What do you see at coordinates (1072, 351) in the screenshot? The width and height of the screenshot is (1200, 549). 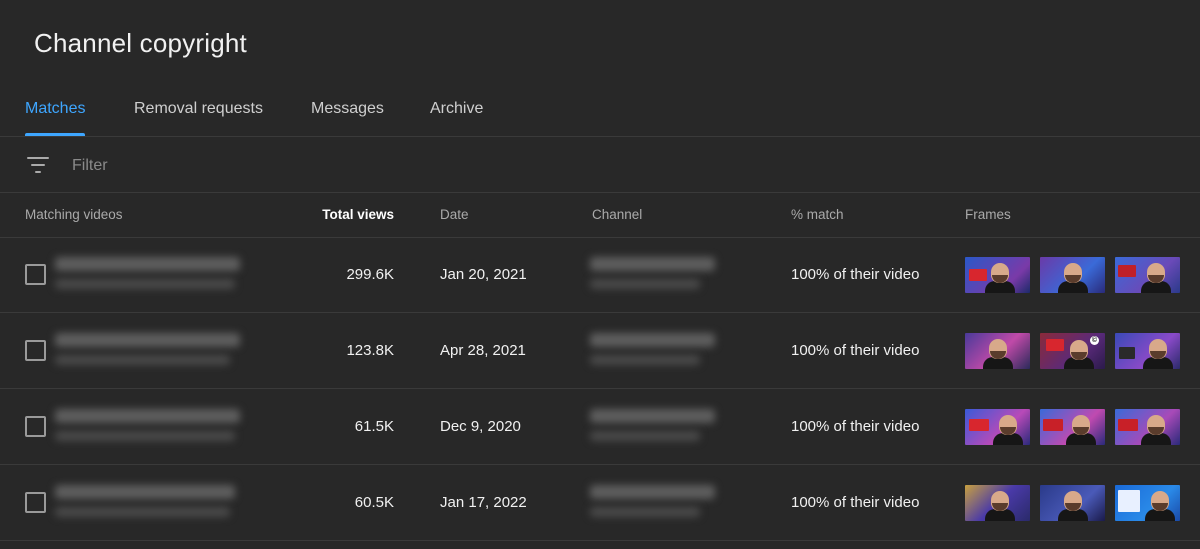 I see `video-frame-thumbnail: ©` at bounding box center [1072, 351].